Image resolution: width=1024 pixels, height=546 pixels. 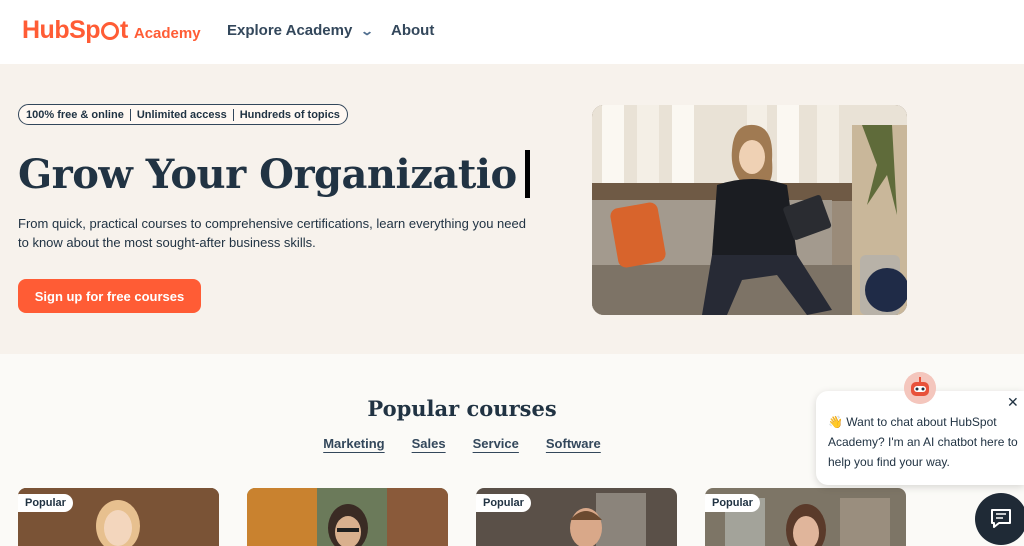 I want to click on close-icon: ✕, so click(x=1013, y=402).